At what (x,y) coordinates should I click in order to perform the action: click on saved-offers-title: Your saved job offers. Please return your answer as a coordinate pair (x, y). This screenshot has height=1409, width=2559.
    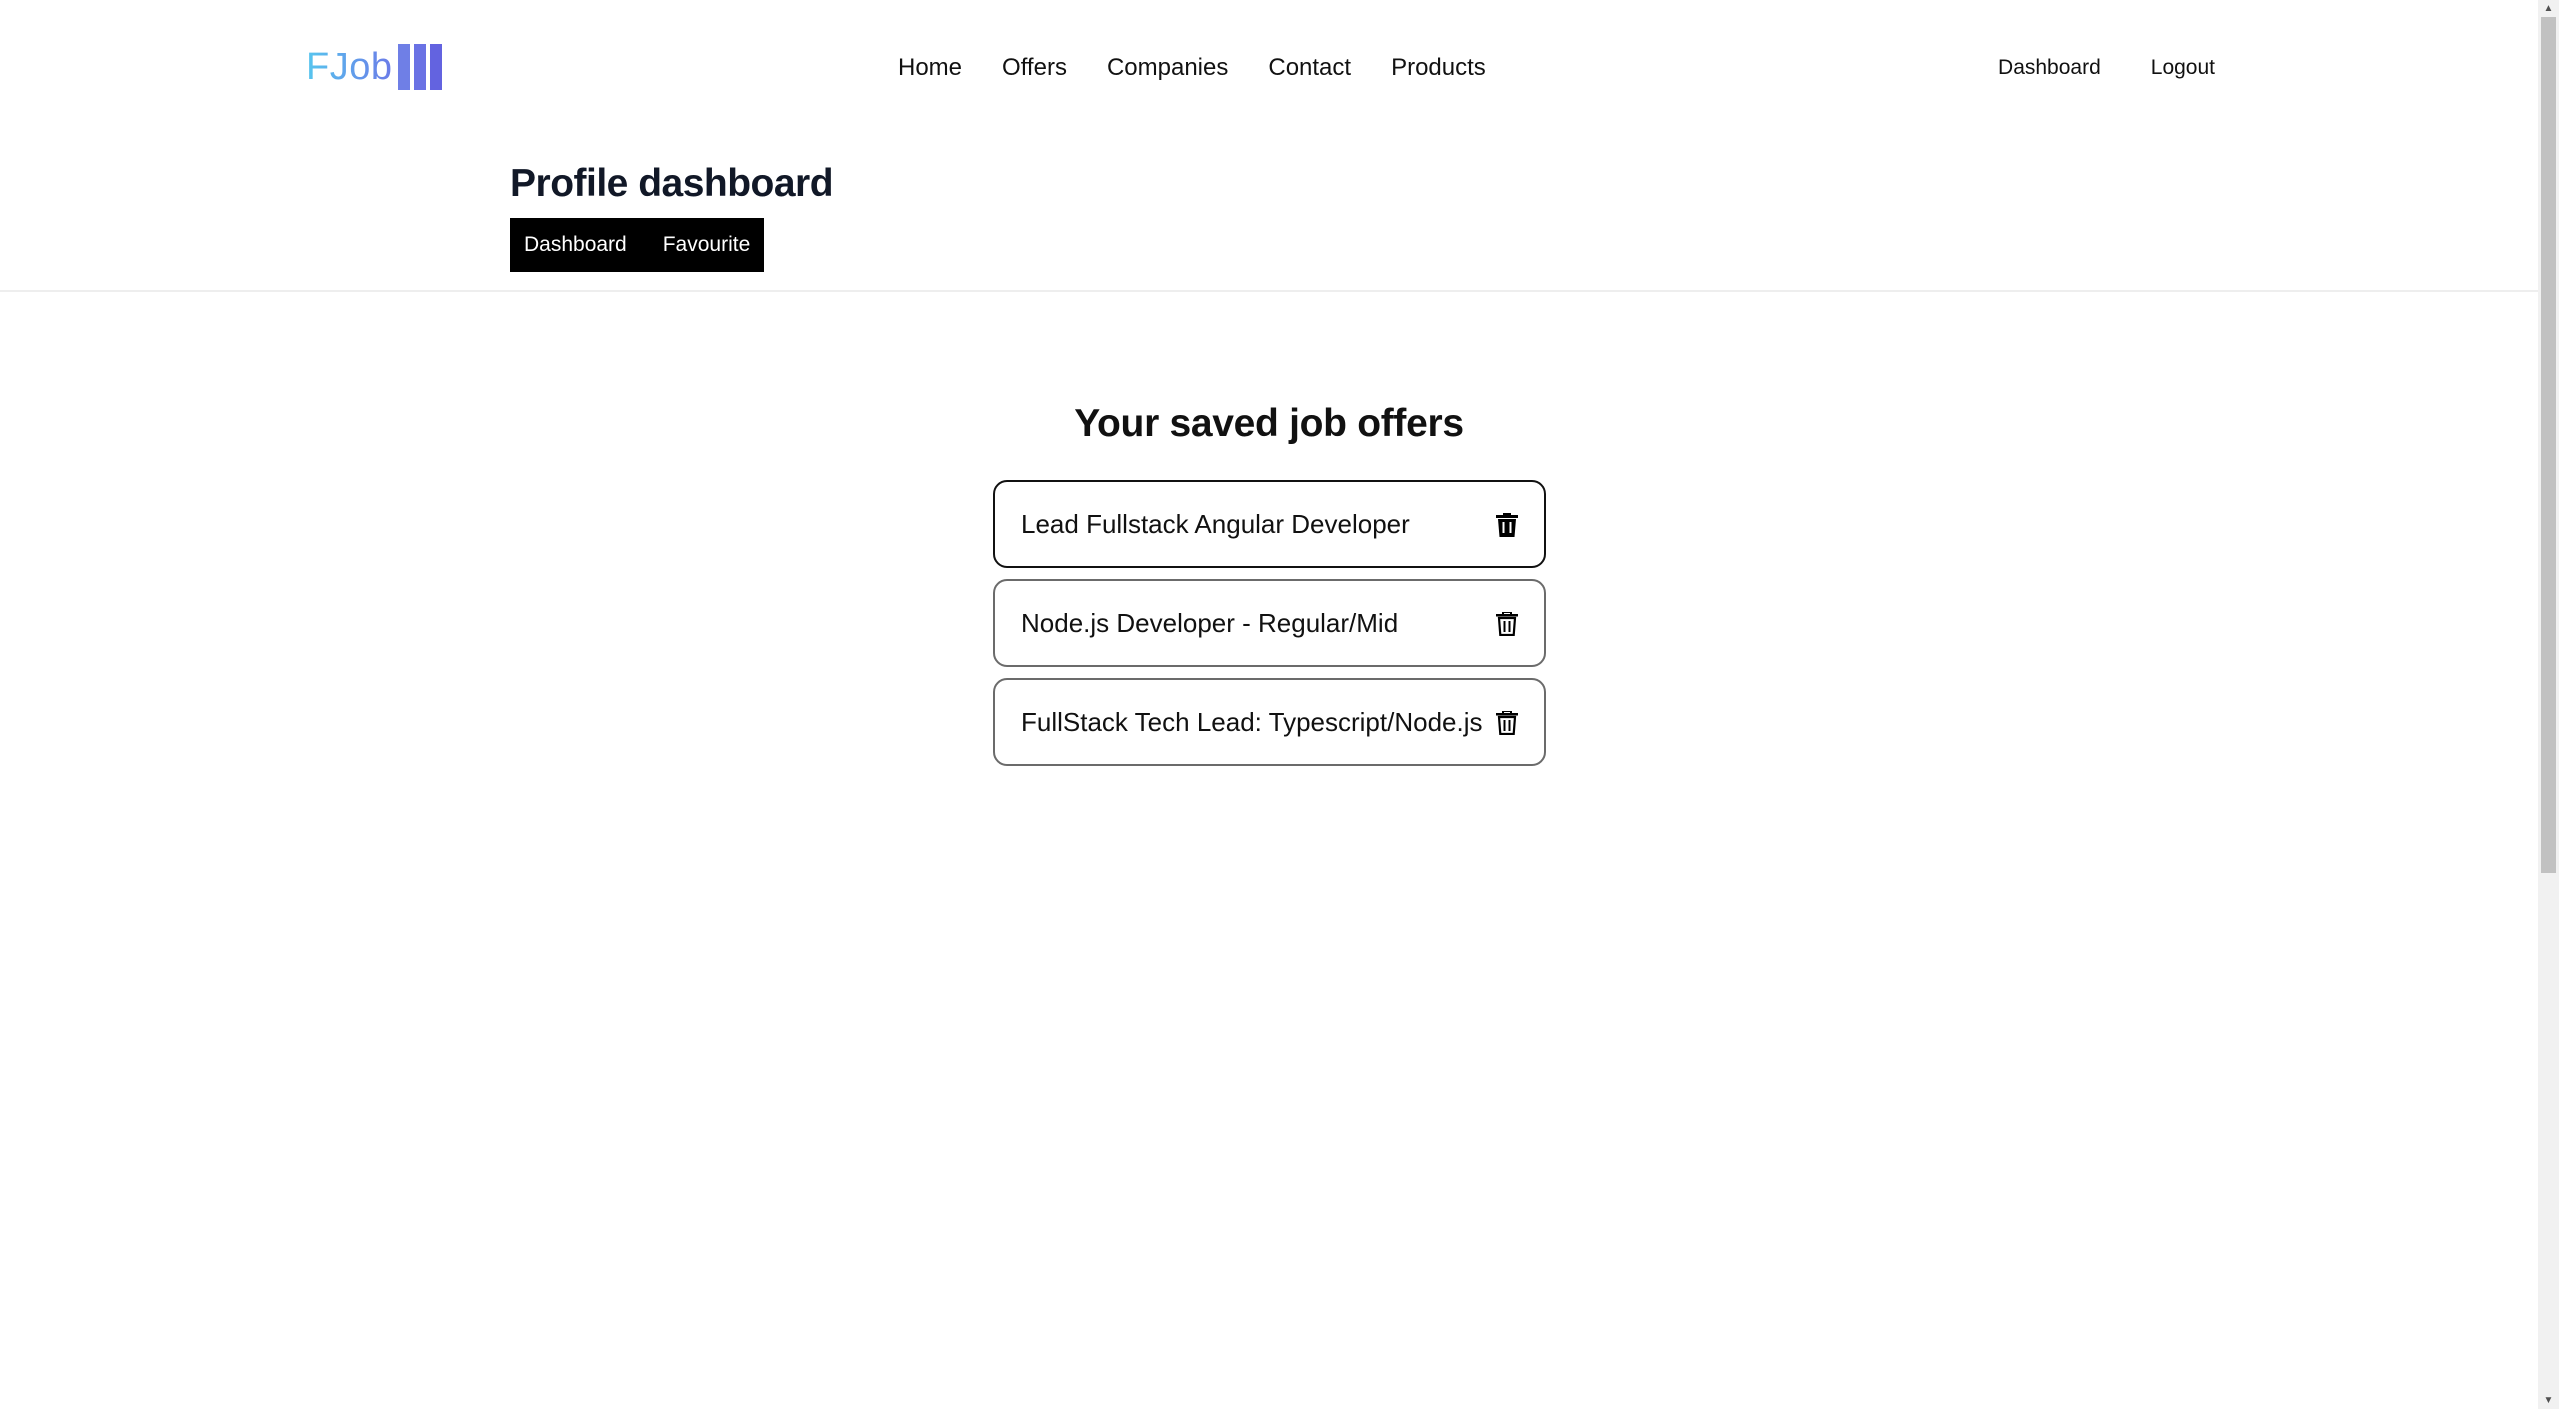
    Looking at the image, I should click on (1269, 423).